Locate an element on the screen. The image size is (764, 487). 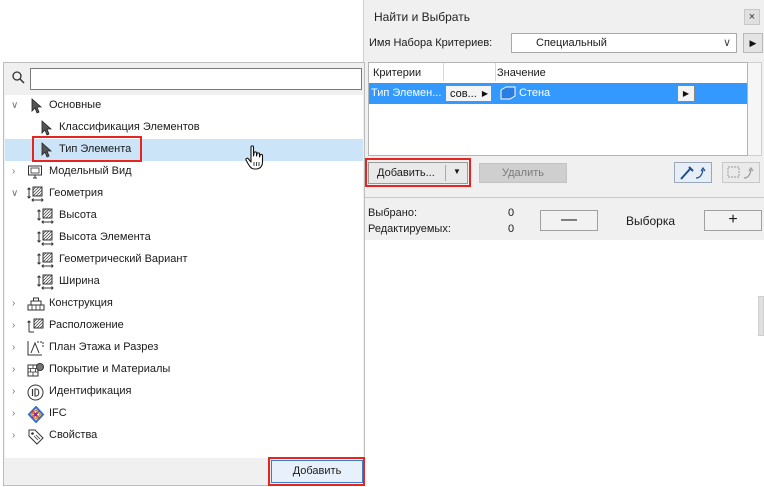
tag-icon is located at coordinates (36, 437).